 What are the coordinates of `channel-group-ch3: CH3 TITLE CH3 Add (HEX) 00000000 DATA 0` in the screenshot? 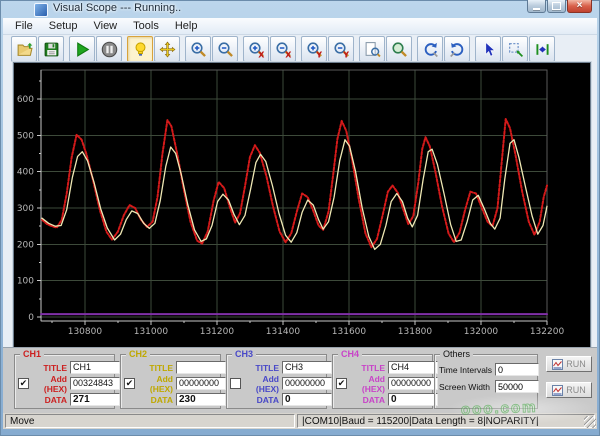 It's located at (279, 379).